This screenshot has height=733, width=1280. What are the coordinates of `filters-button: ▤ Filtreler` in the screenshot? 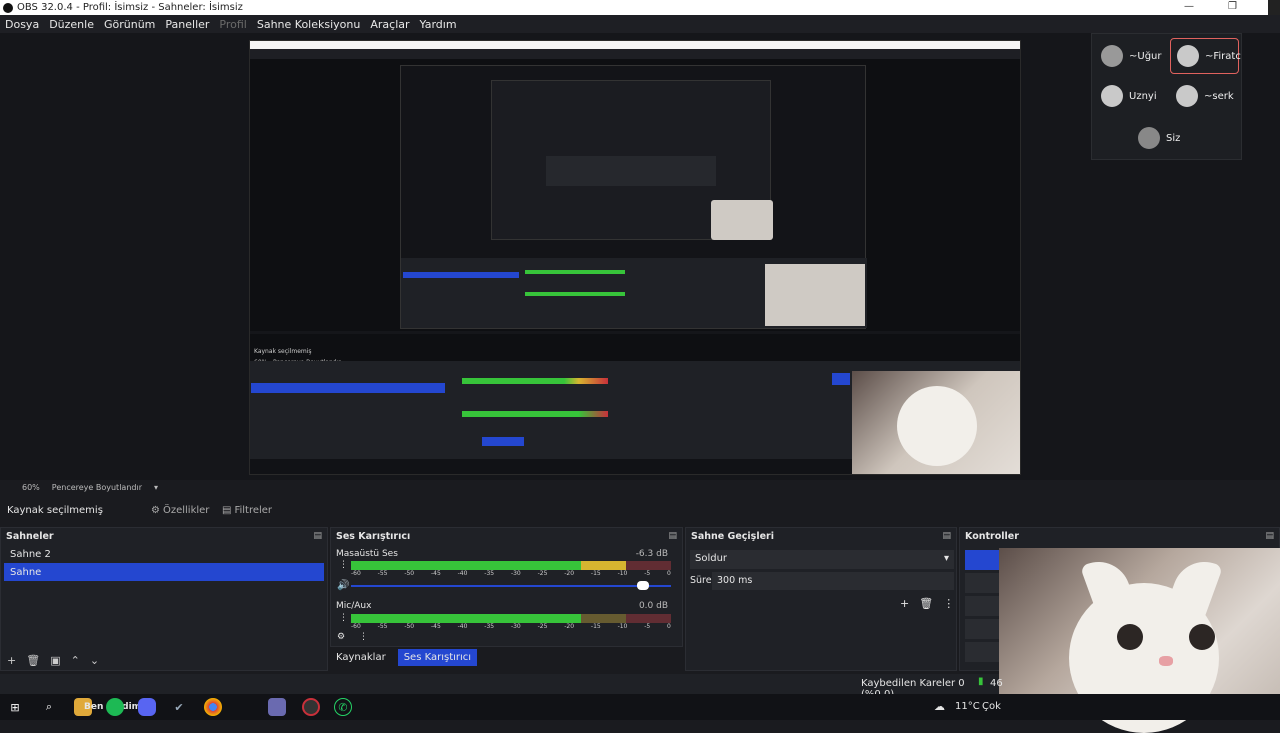 It's located at (247, 510).